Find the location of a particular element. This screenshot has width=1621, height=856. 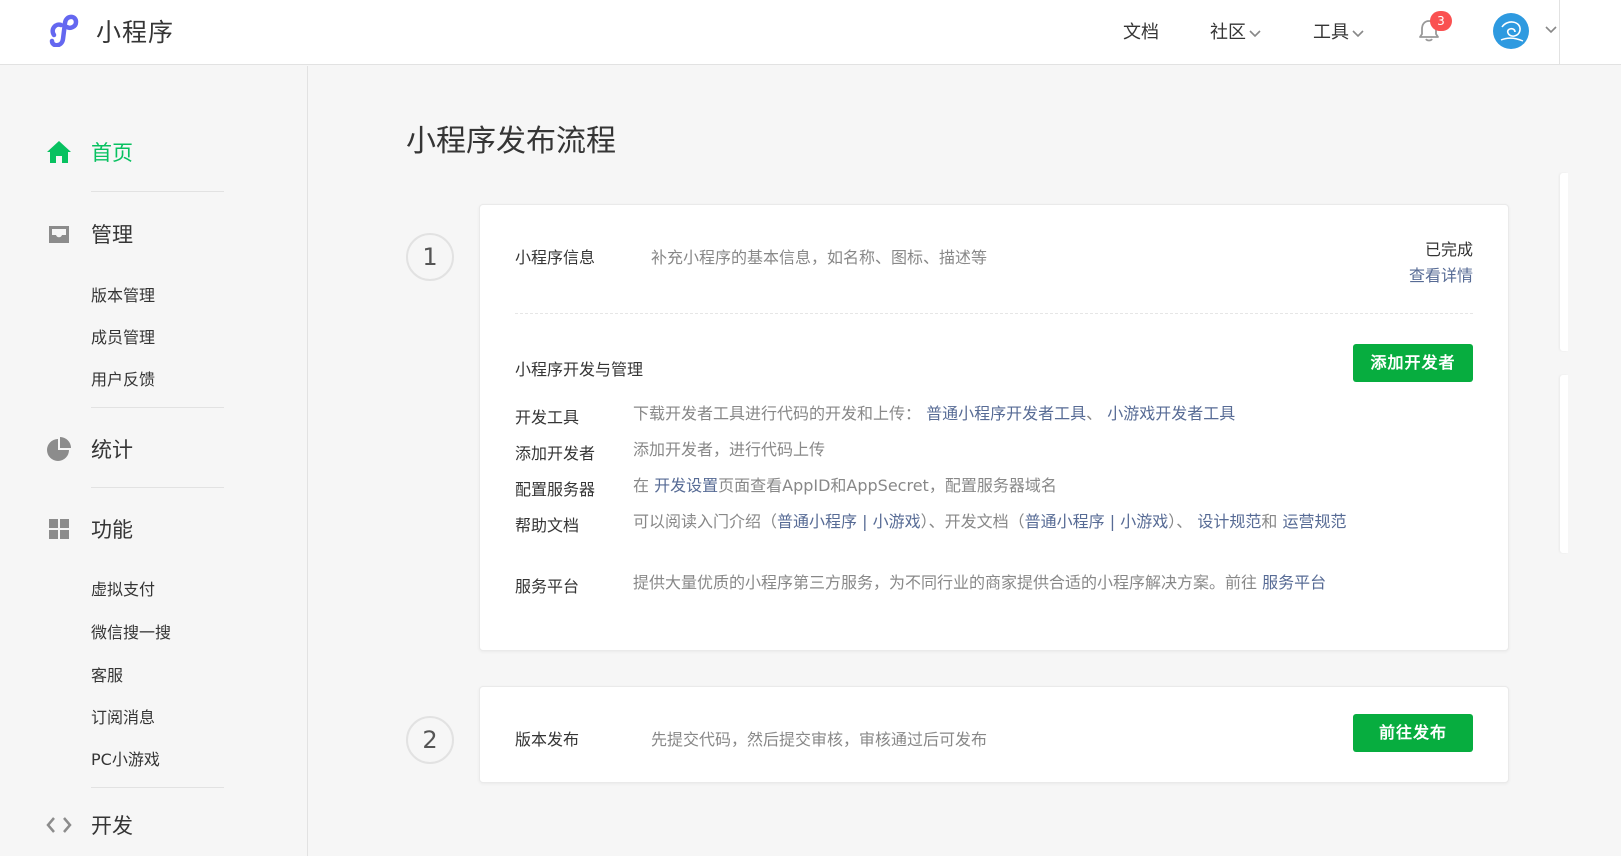

sidebar-sub-pc-games: PC小游戏 is located at coordinates (125, 758).